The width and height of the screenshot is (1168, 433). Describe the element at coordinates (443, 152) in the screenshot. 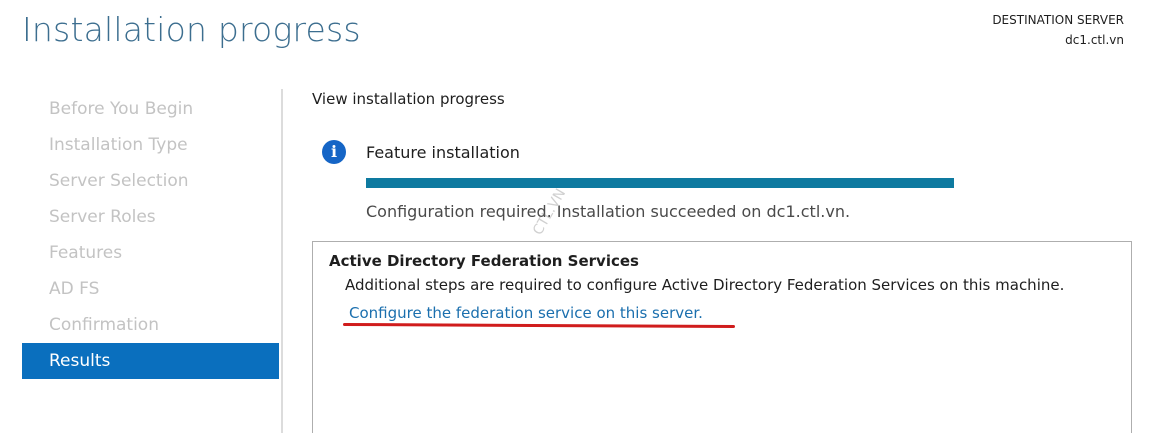

I see `feature-installation-label: Feature installation` at that location.